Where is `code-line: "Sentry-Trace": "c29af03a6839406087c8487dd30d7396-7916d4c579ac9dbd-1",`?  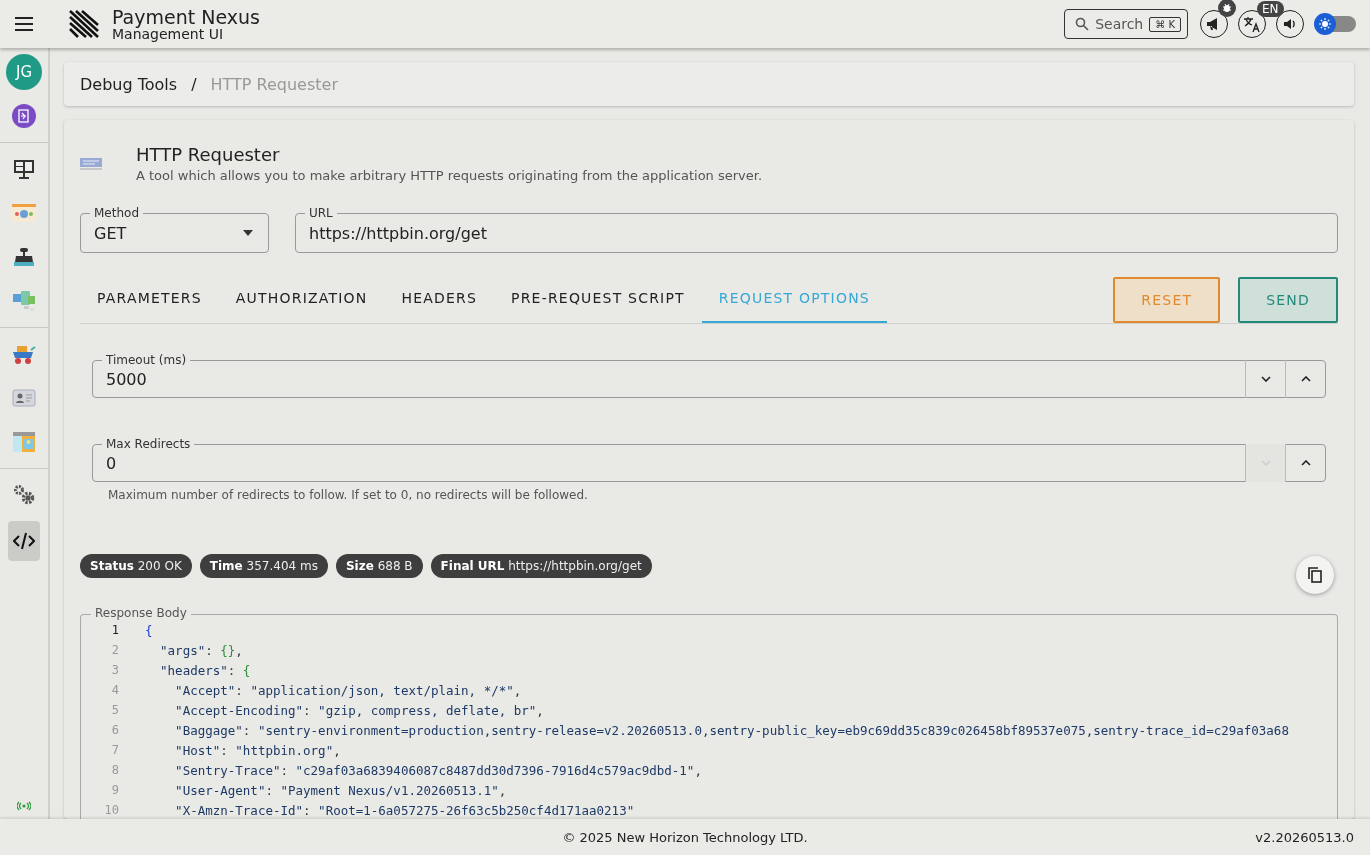 code-line: "Sentry-Trace": "c29af03a6839406087c8487dd30d7396-7916d4c579ac9dbd-1", is located at coordinates (438, 770).